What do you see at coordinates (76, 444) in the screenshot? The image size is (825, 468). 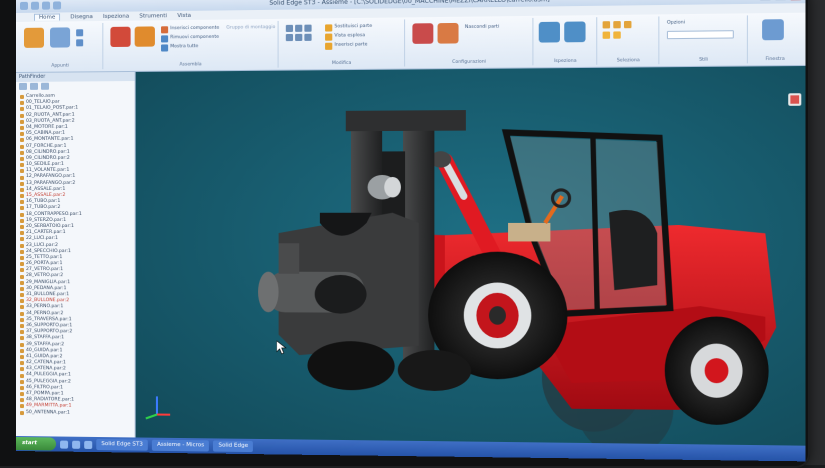 I see `quick-launch-desktop-icon` at bounding box center [76, 444].